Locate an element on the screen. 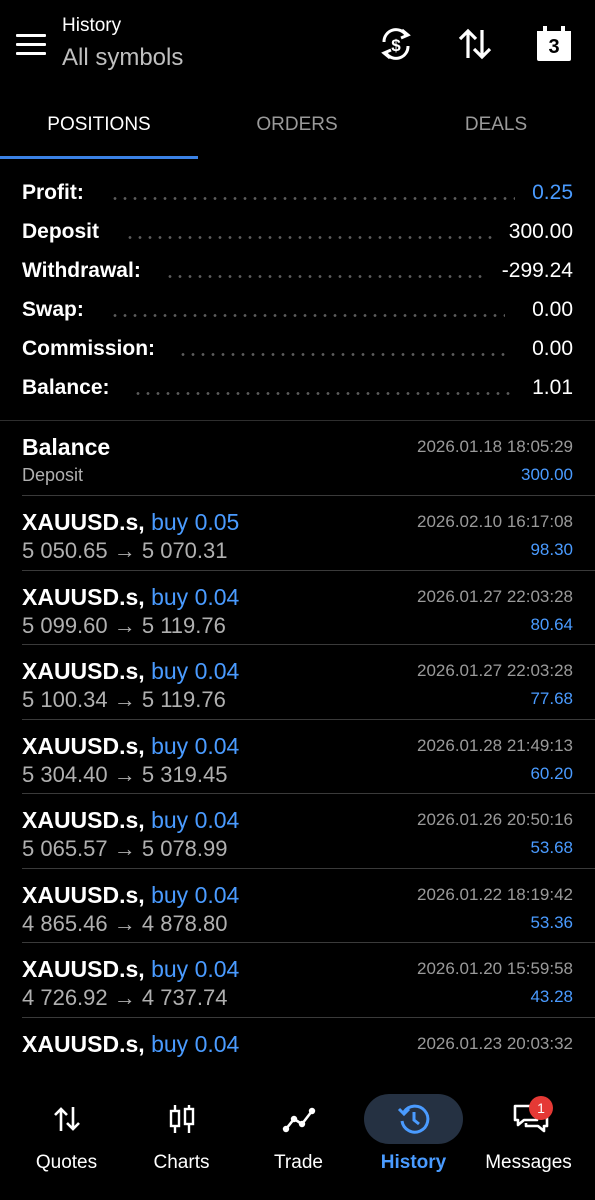 This screenshot has height=1200, width=595. sort-icon is located at coordinates (475, 44).